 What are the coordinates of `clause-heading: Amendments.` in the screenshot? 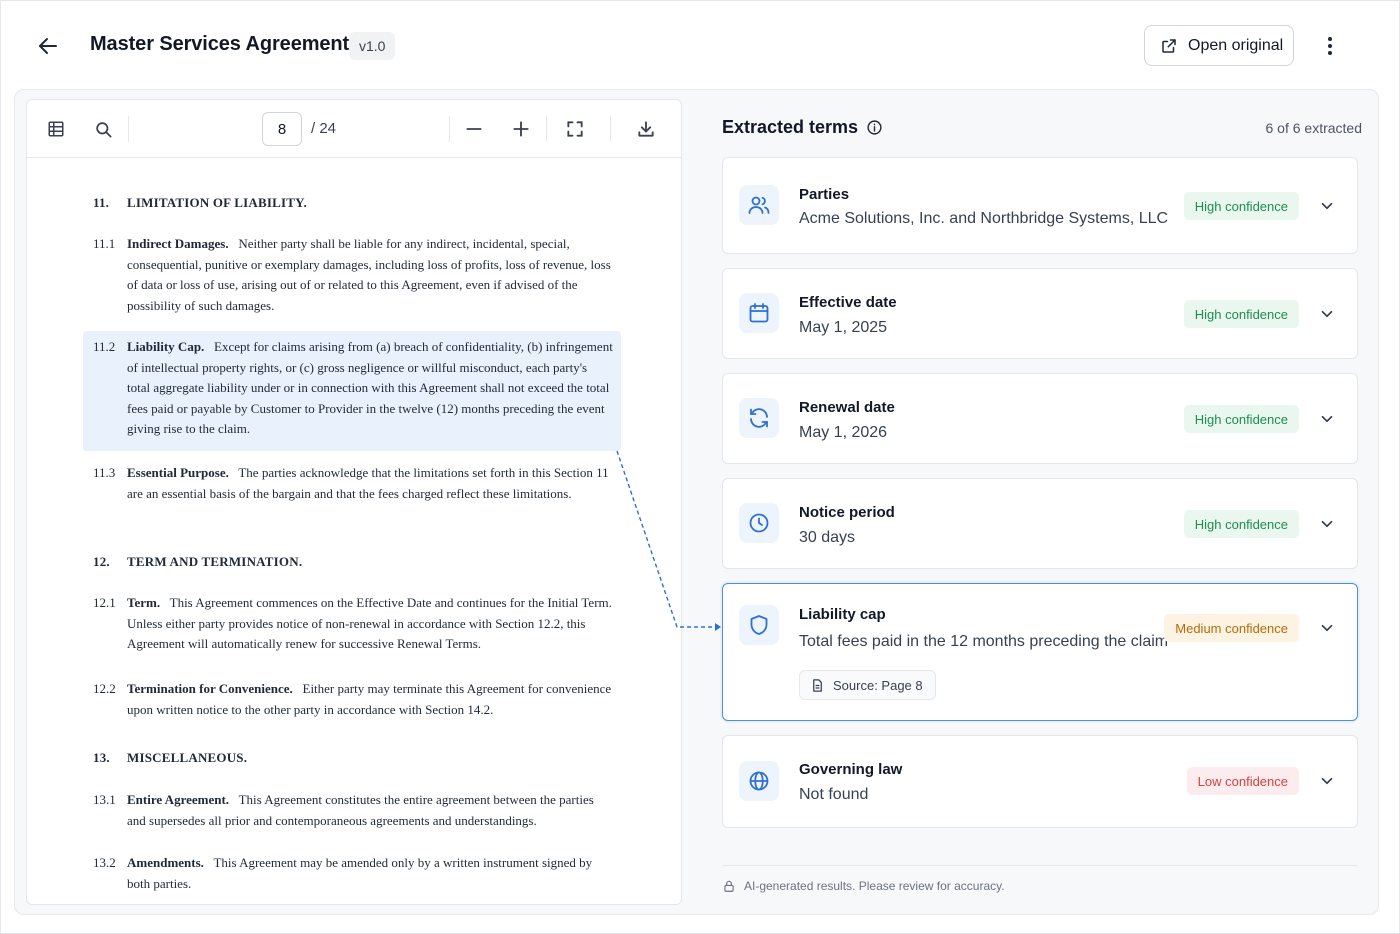 It's located at (165, 862).